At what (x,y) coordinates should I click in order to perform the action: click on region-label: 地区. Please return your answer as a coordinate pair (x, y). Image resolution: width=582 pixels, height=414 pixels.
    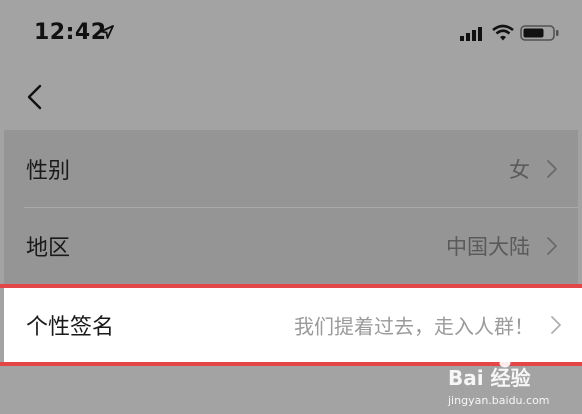
    Looking at the image, I should click on (48, 248).